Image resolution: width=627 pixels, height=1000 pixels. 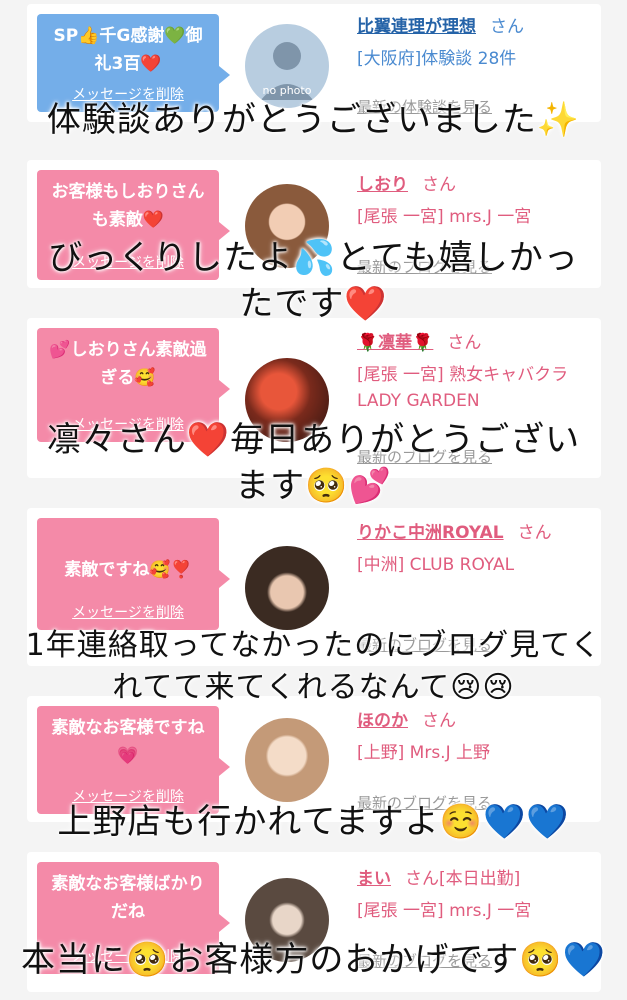 What do you see at coordinates (474, 737) in the screenshot?
I see `user-info: ほのか さん [上野] Mrs.J 上野` at bounding box center [474, 737].